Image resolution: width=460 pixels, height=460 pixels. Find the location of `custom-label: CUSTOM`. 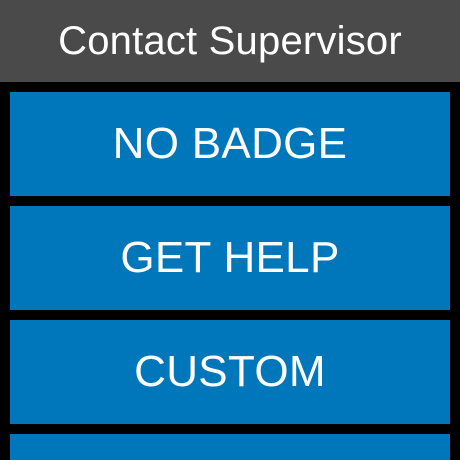

custom-label: CUSTOM is located at coordinates (230, 371).